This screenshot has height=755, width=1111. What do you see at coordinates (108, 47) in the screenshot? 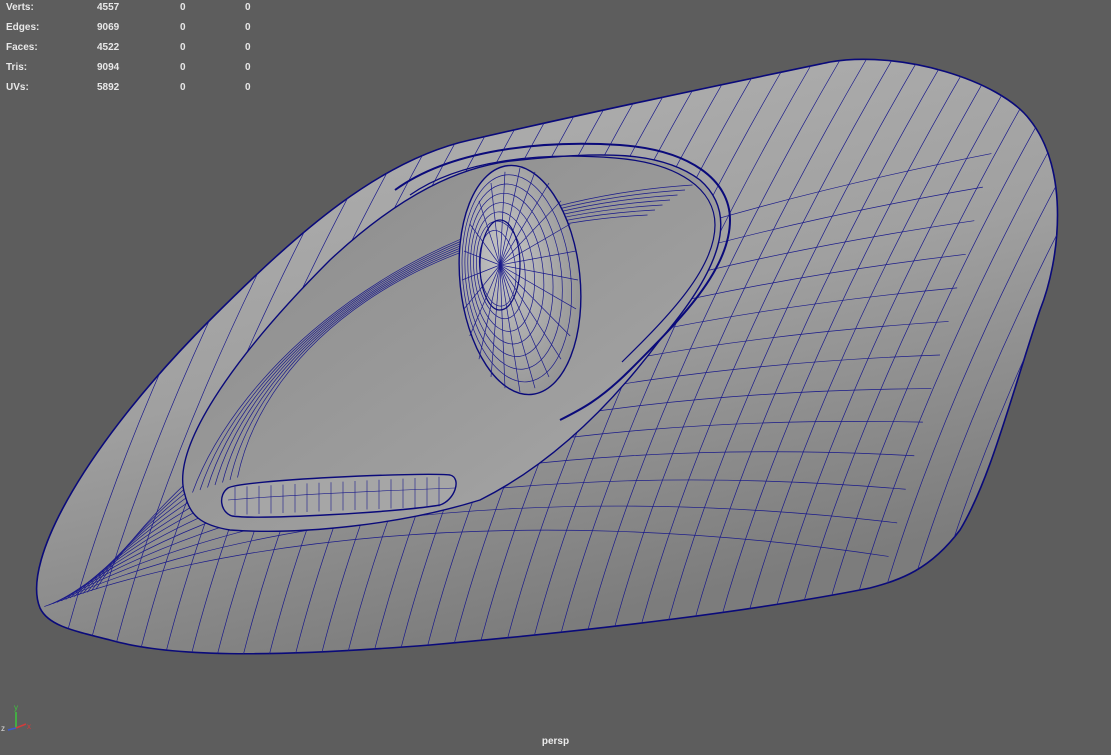
I see `hud-total: 4522` at bounding box center [108, 47].